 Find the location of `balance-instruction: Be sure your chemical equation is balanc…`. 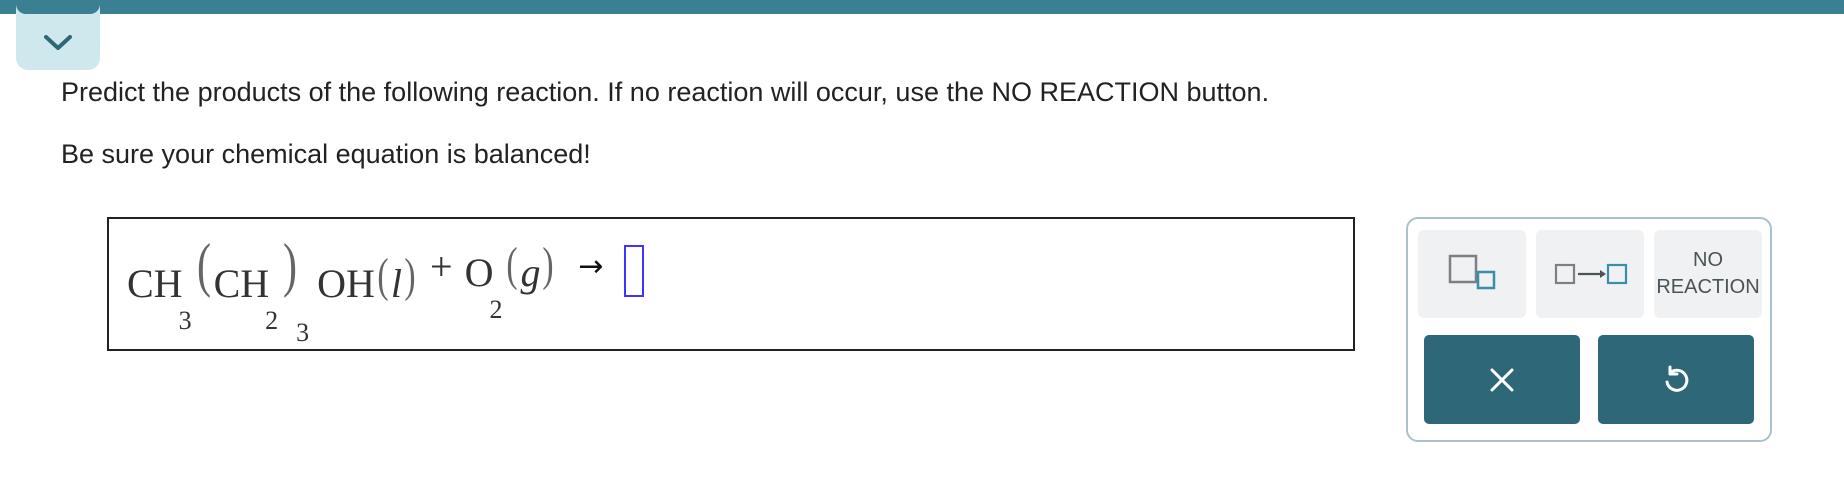

balance-instruction: Be sure your chemical equation is balanc… is located at coordinates (326, 154).